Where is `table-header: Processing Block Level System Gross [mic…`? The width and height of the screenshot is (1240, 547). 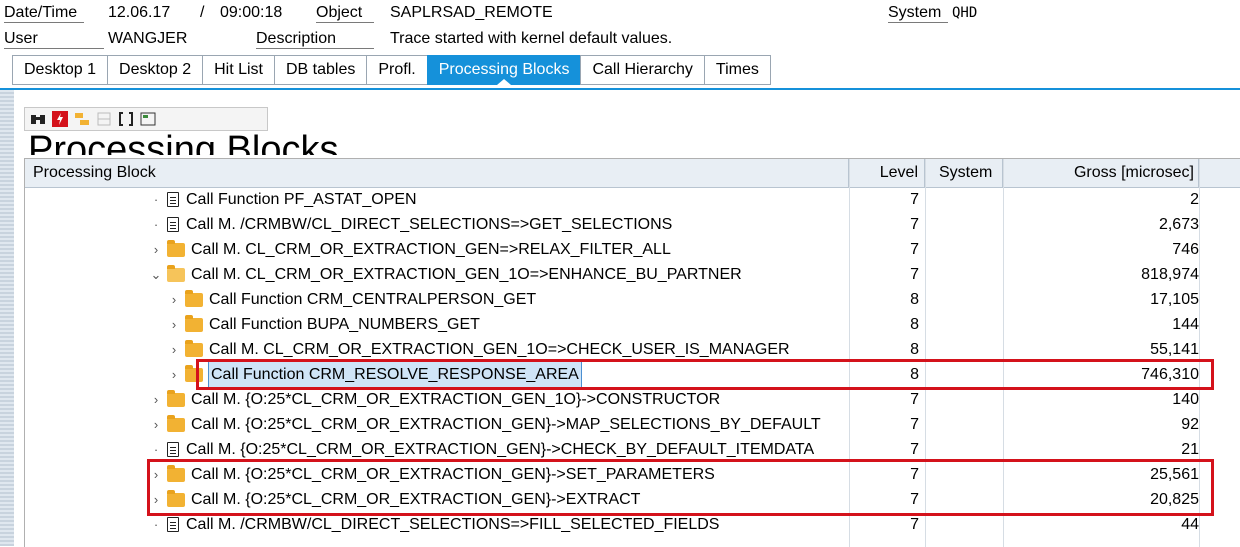 table-header: Processing Block Level System Gross [mic… is located at coordinates (632, 173).